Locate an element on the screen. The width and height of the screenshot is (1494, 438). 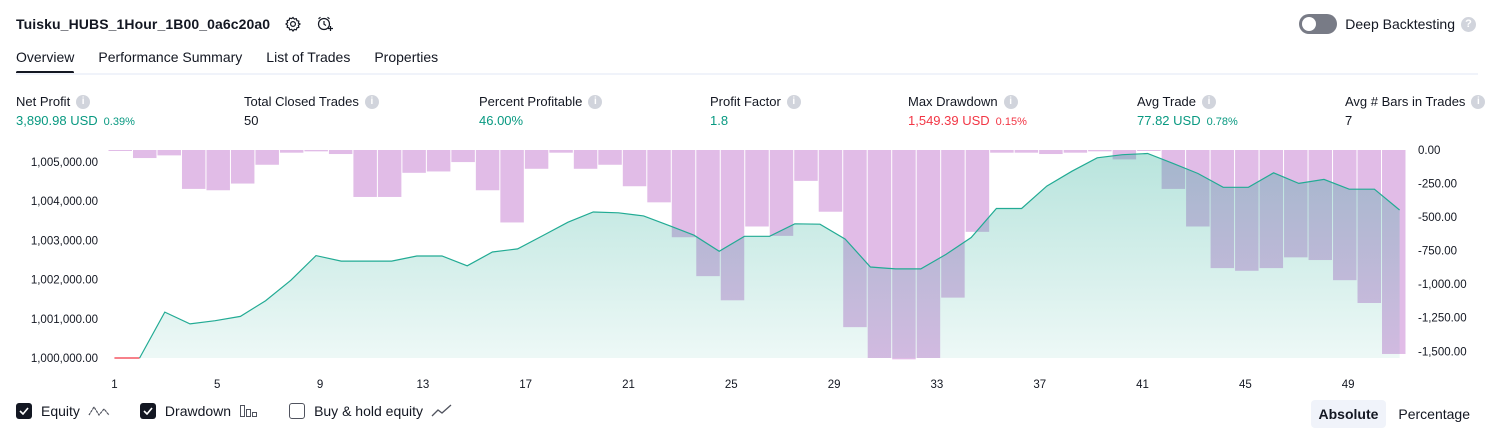
metric-value: 77.82 USD is located at coordinates (1169, 120).